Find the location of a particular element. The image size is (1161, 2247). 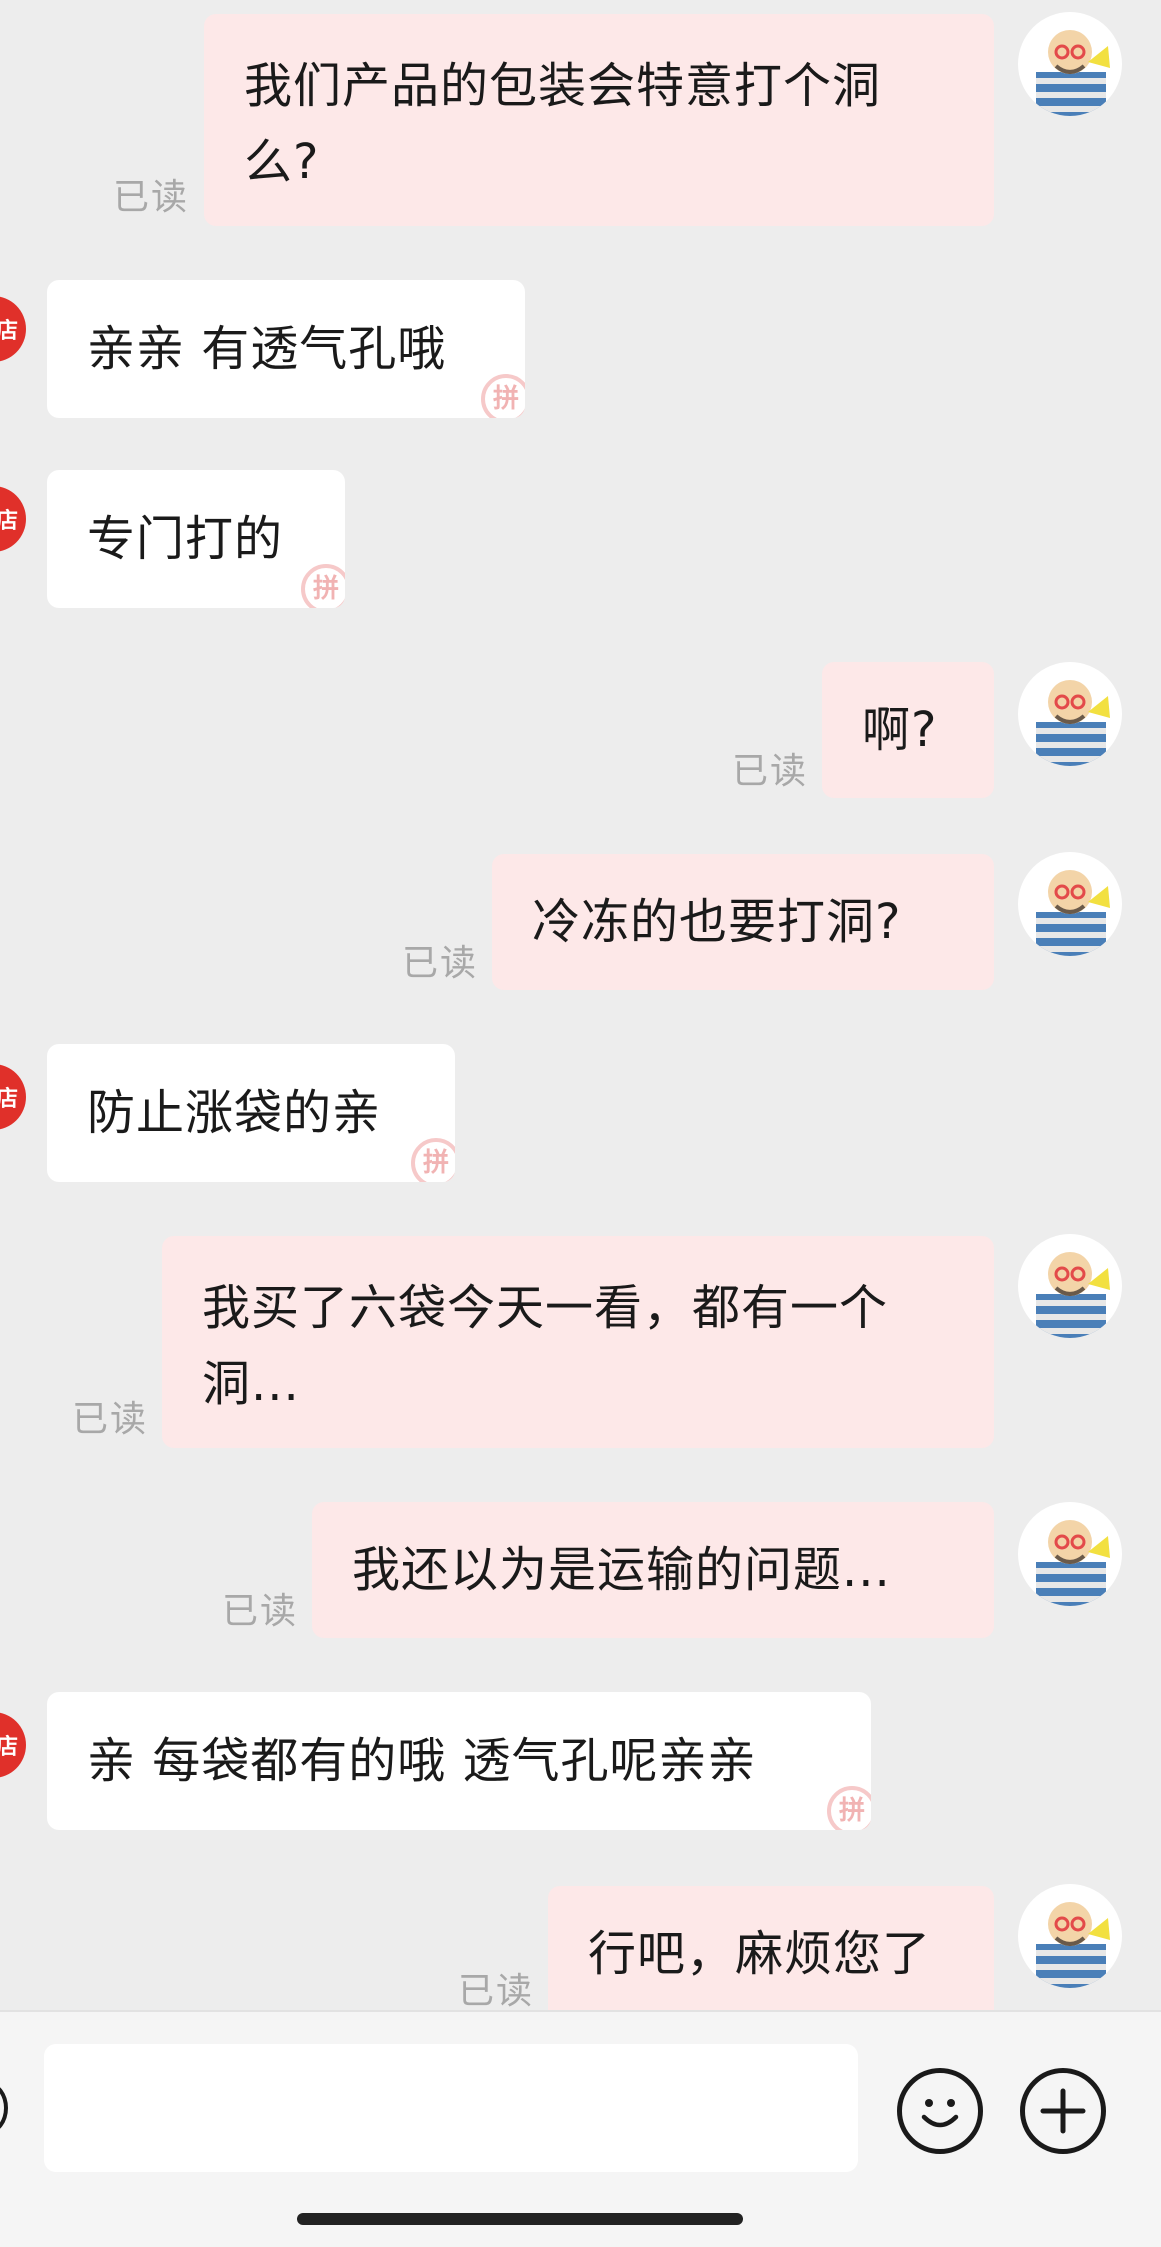

message-input-bar is located at coordinates (580, 2102).